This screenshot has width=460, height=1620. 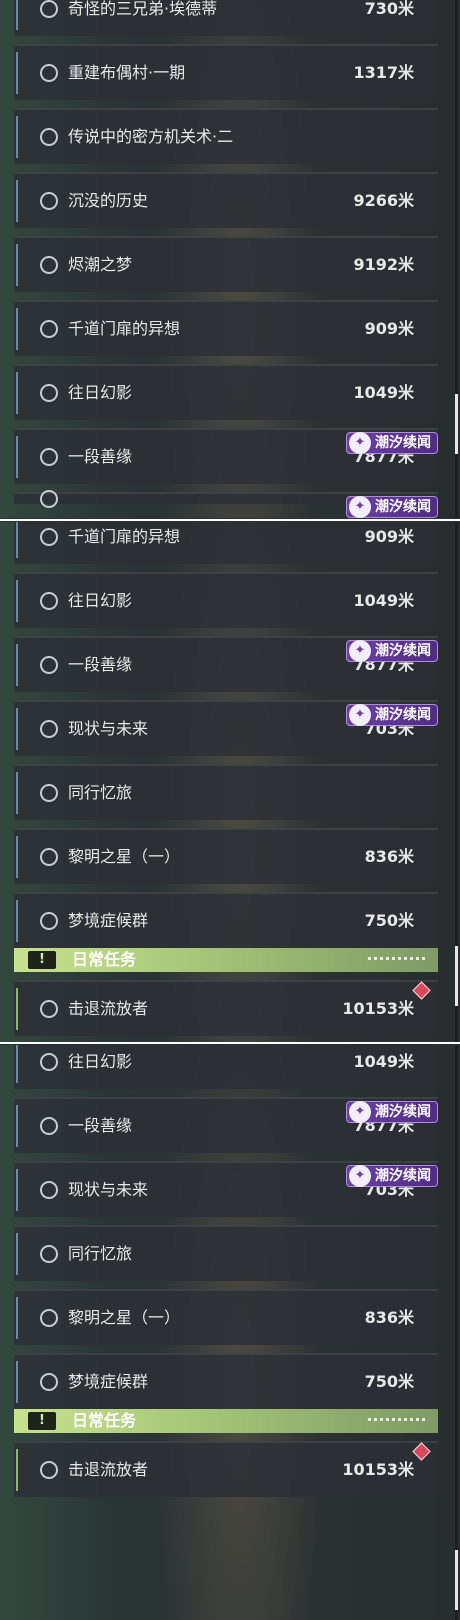 What do you see at coordinates (100, 600) in the screenshot?
I see `quest-name: 往日幻影` at bounding box center [100, 600].